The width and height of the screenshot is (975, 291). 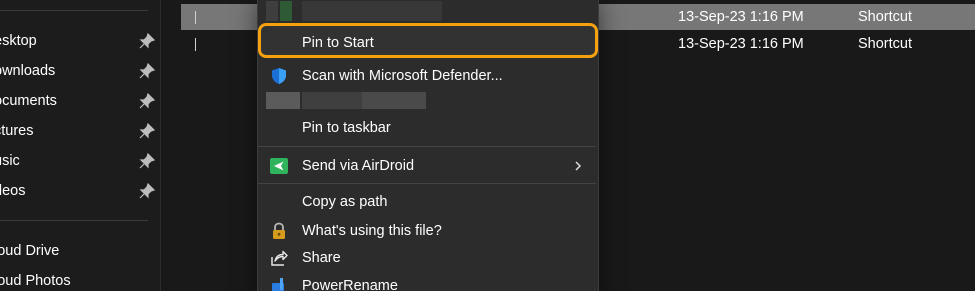 What do you see at coordinates (80, 101) in the screenshot?
I see `sidebar-item-documents: ocuments` at bounding box center [80, 101].